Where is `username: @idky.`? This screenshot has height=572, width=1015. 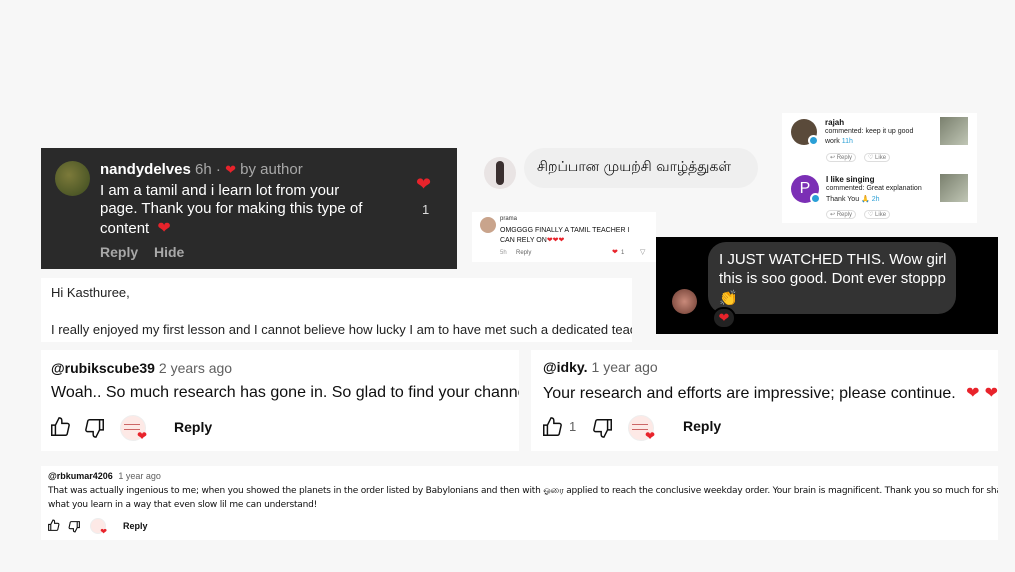 username: @idky. is located at coordinates (565, 367).